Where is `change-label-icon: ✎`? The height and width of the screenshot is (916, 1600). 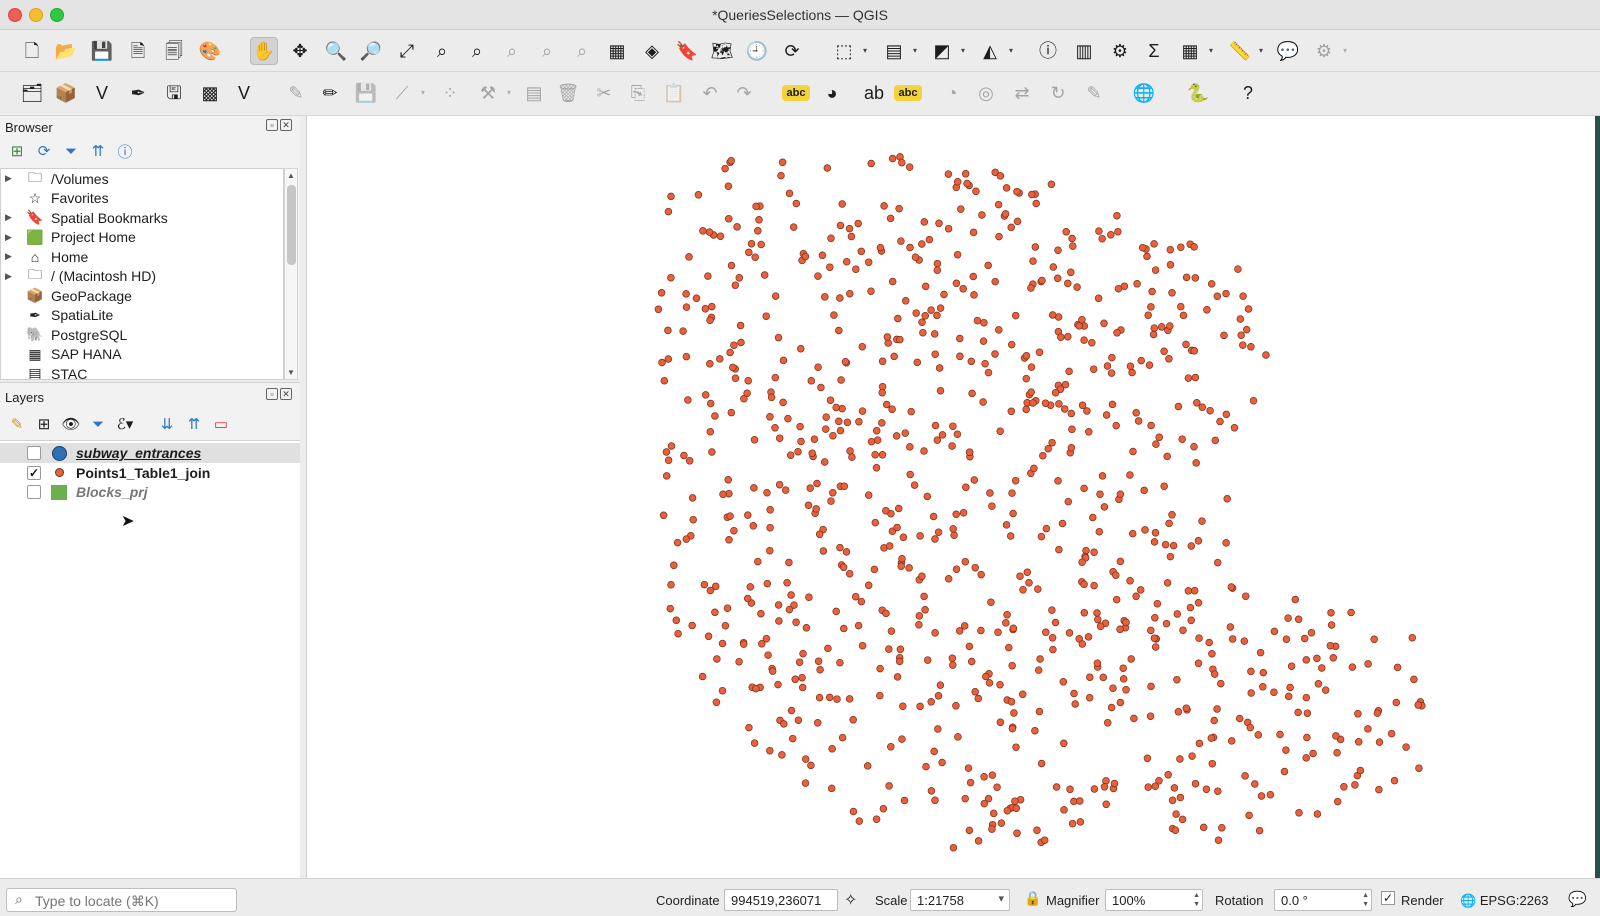 change-label-icon: ✎ is located at coordinates (1094, 93).